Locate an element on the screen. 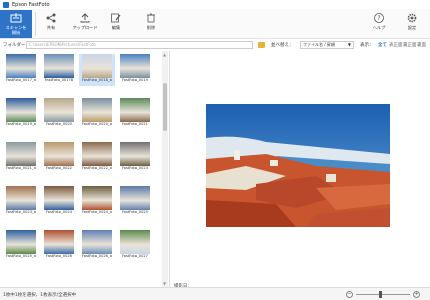 Image resolution: width=430 pixels, height=300 pixels. photo-thumbnail: FastFoto_0020_a is located at coordinates (97, 114).